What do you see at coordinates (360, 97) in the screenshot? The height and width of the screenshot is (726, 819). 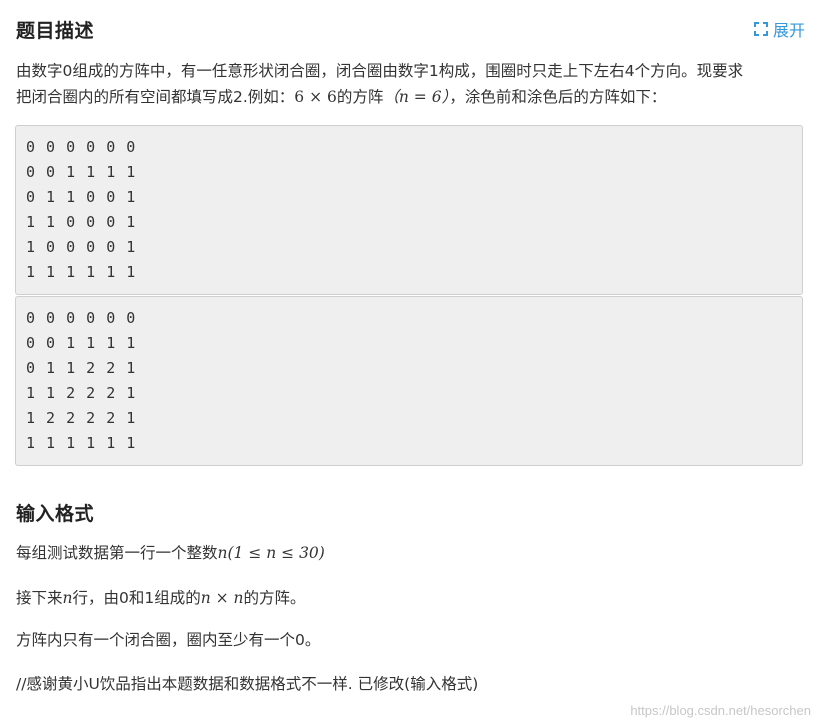 I see `description-text: 的方阵` at bounding box center [360, 97].